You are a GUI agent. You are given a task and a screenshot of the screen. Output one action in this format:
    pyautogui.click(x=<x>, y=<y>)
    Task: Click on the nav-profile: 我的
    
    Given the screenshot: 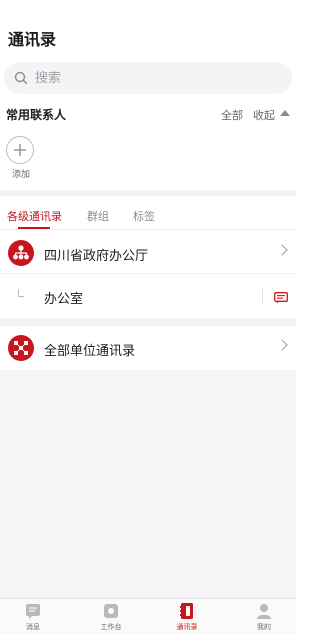 What is the action you would take?
    pyautogui.click(x=264, y=617)
    